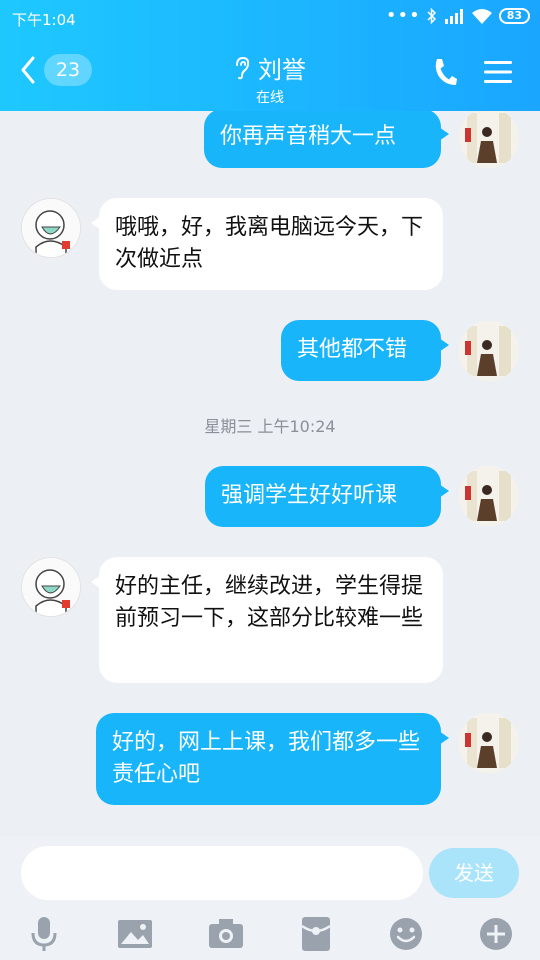  What do you see at coordinates (269, 243) in the screenshot?
I see `message-text: 哦哦，好，我离电脑远今天，下次做近点` at bounding box center [269, 243].